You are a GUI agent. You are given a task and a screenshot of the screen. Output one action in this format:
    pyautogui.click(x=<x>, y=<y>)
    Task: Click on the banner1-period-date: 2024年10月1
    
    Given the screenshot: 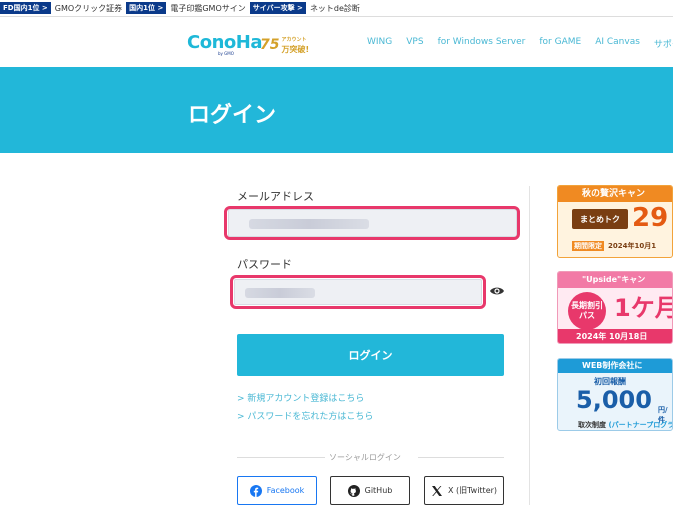 What is the action you would take?
    pyautogui.click(x=632, y=246)
    